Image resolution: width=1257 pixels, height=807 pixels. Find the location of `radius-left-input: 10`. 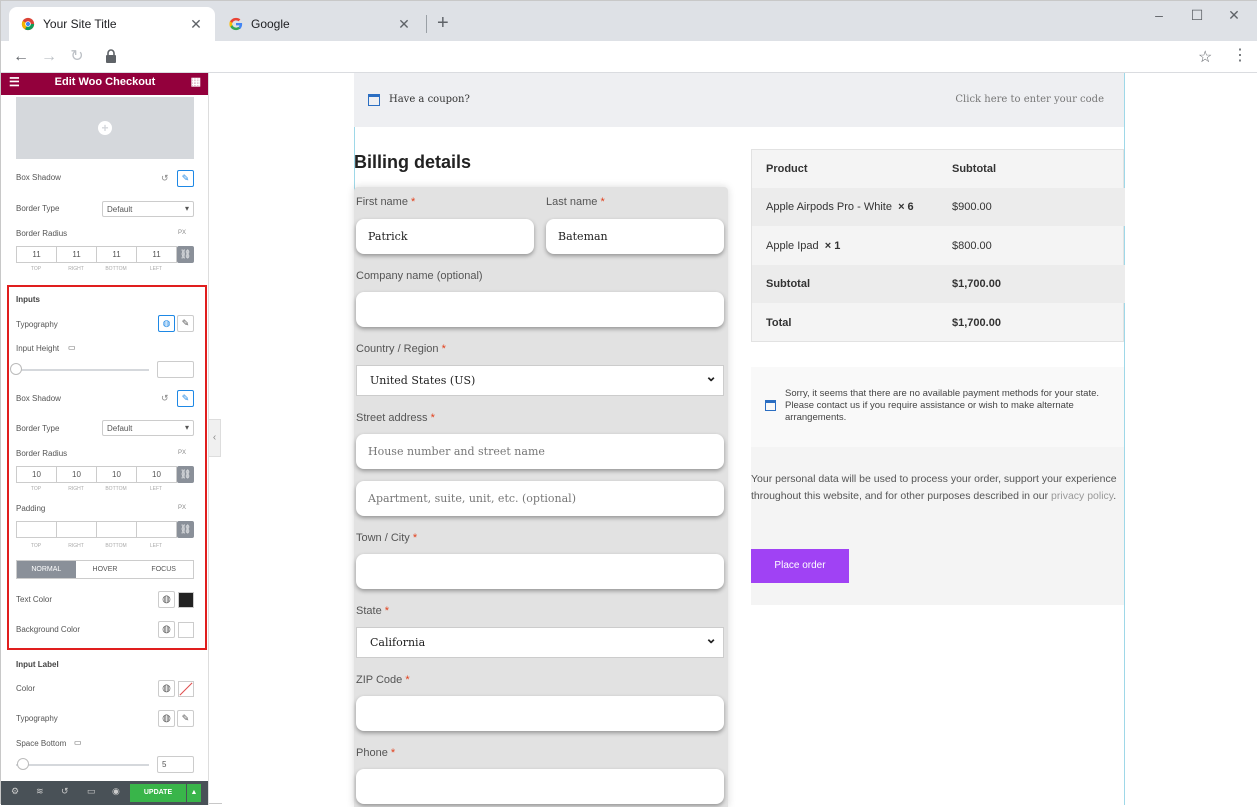

radius-left-input: 10 is located at coordinates (156, 474).